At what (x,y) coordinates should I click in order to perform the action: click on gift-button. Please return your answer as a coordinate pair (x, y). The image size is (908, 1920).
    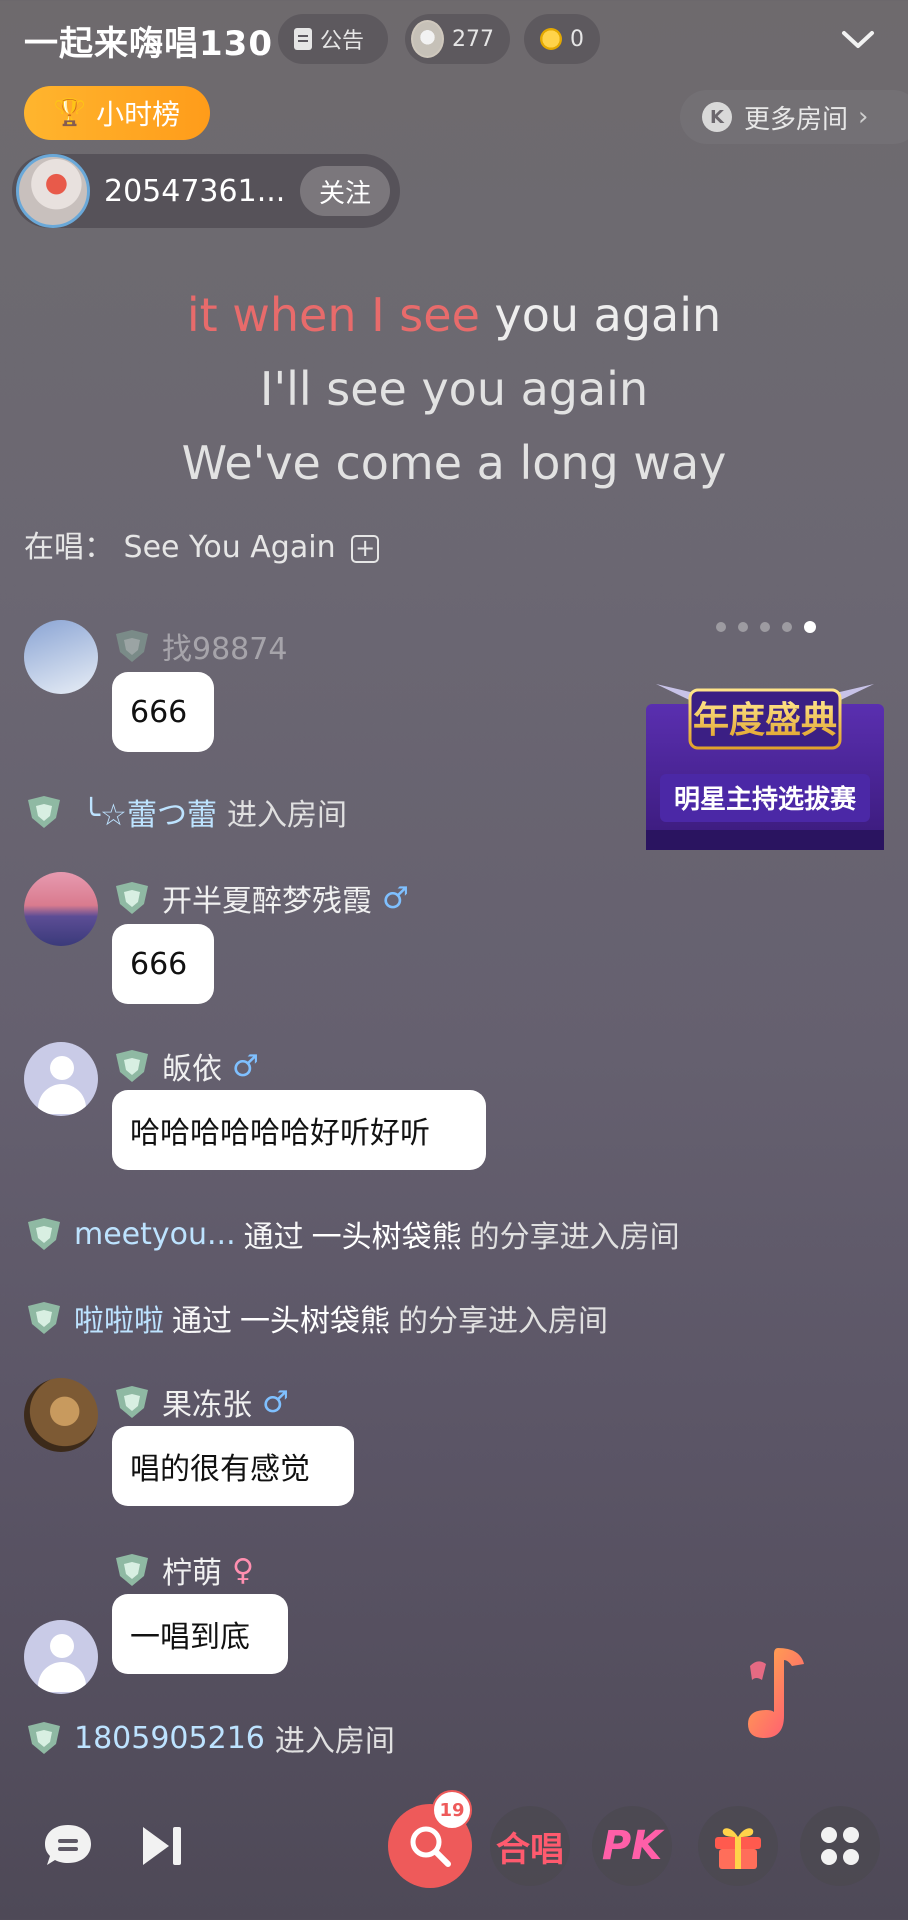
    Looking at the image, I should click on (738, 1846).